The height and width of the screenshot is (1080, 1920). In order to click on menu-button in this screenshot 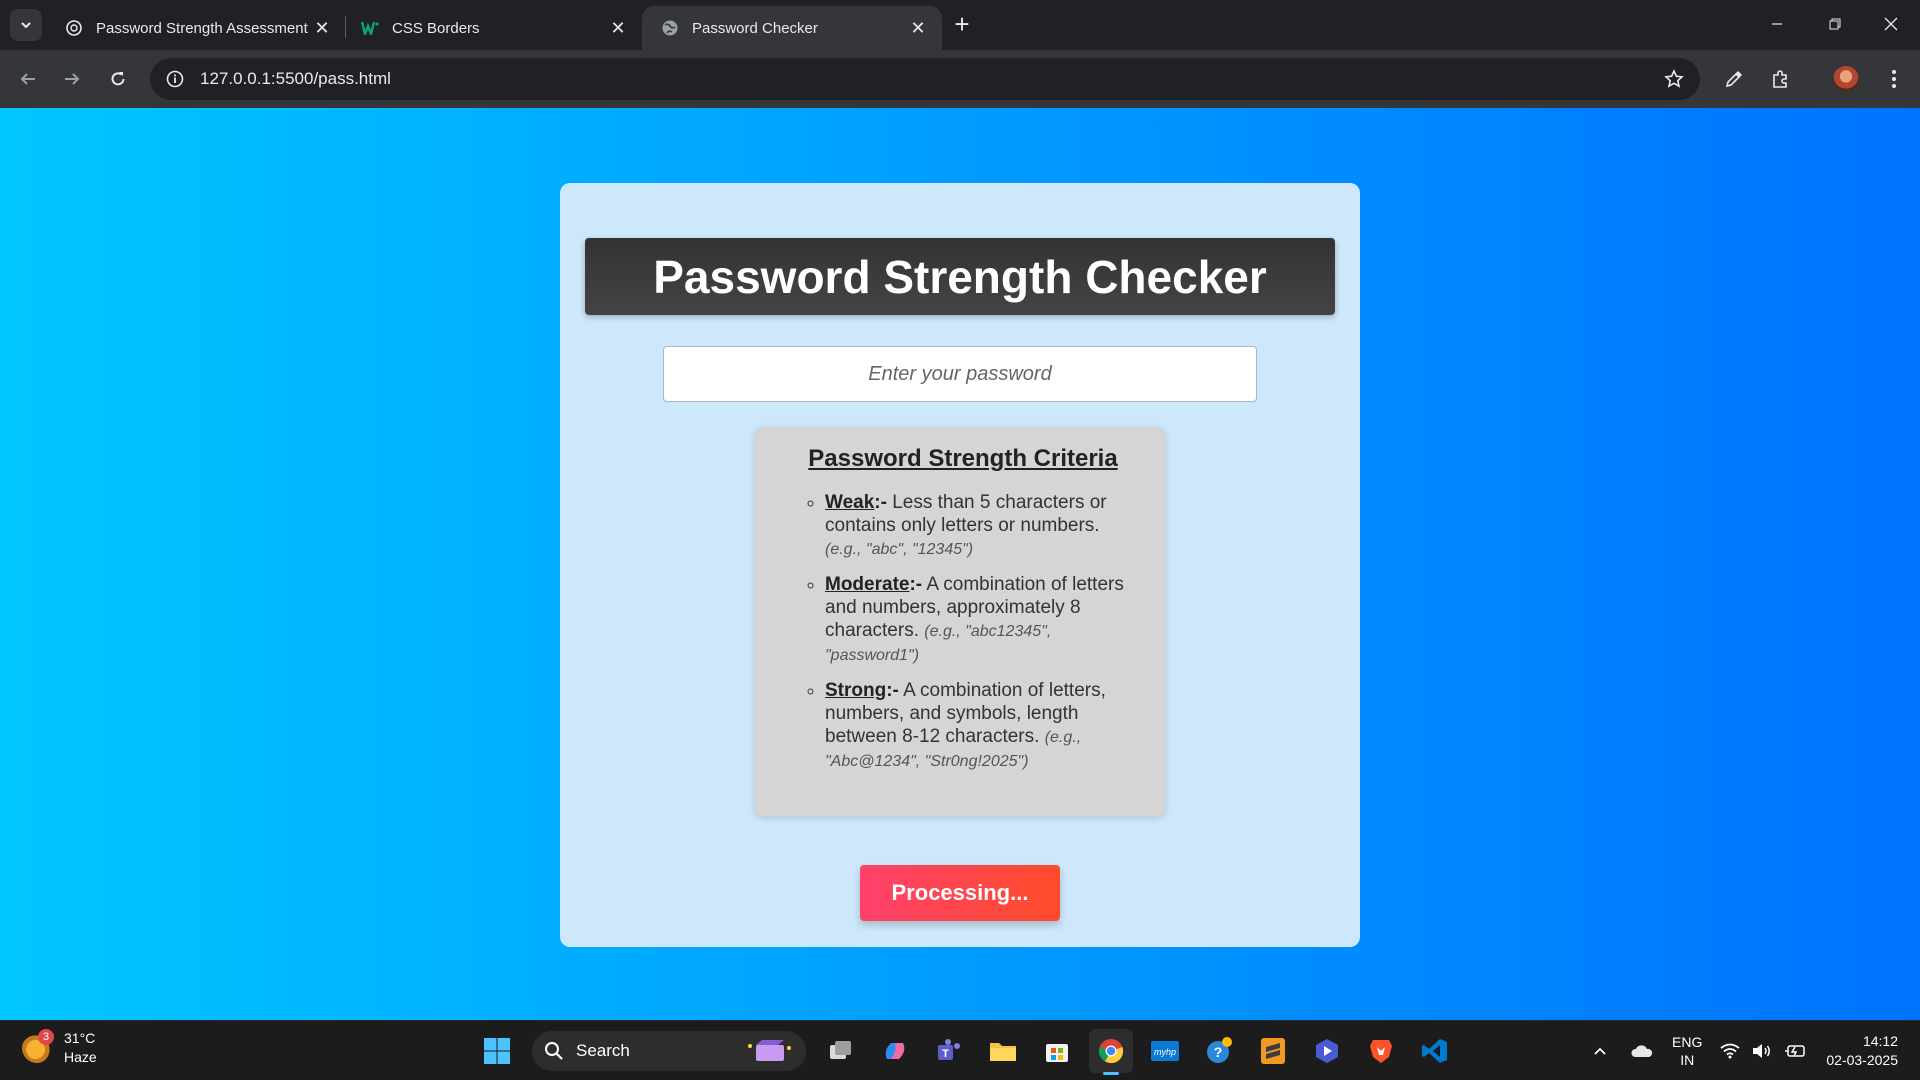, I will do `click(1894, 79)`.